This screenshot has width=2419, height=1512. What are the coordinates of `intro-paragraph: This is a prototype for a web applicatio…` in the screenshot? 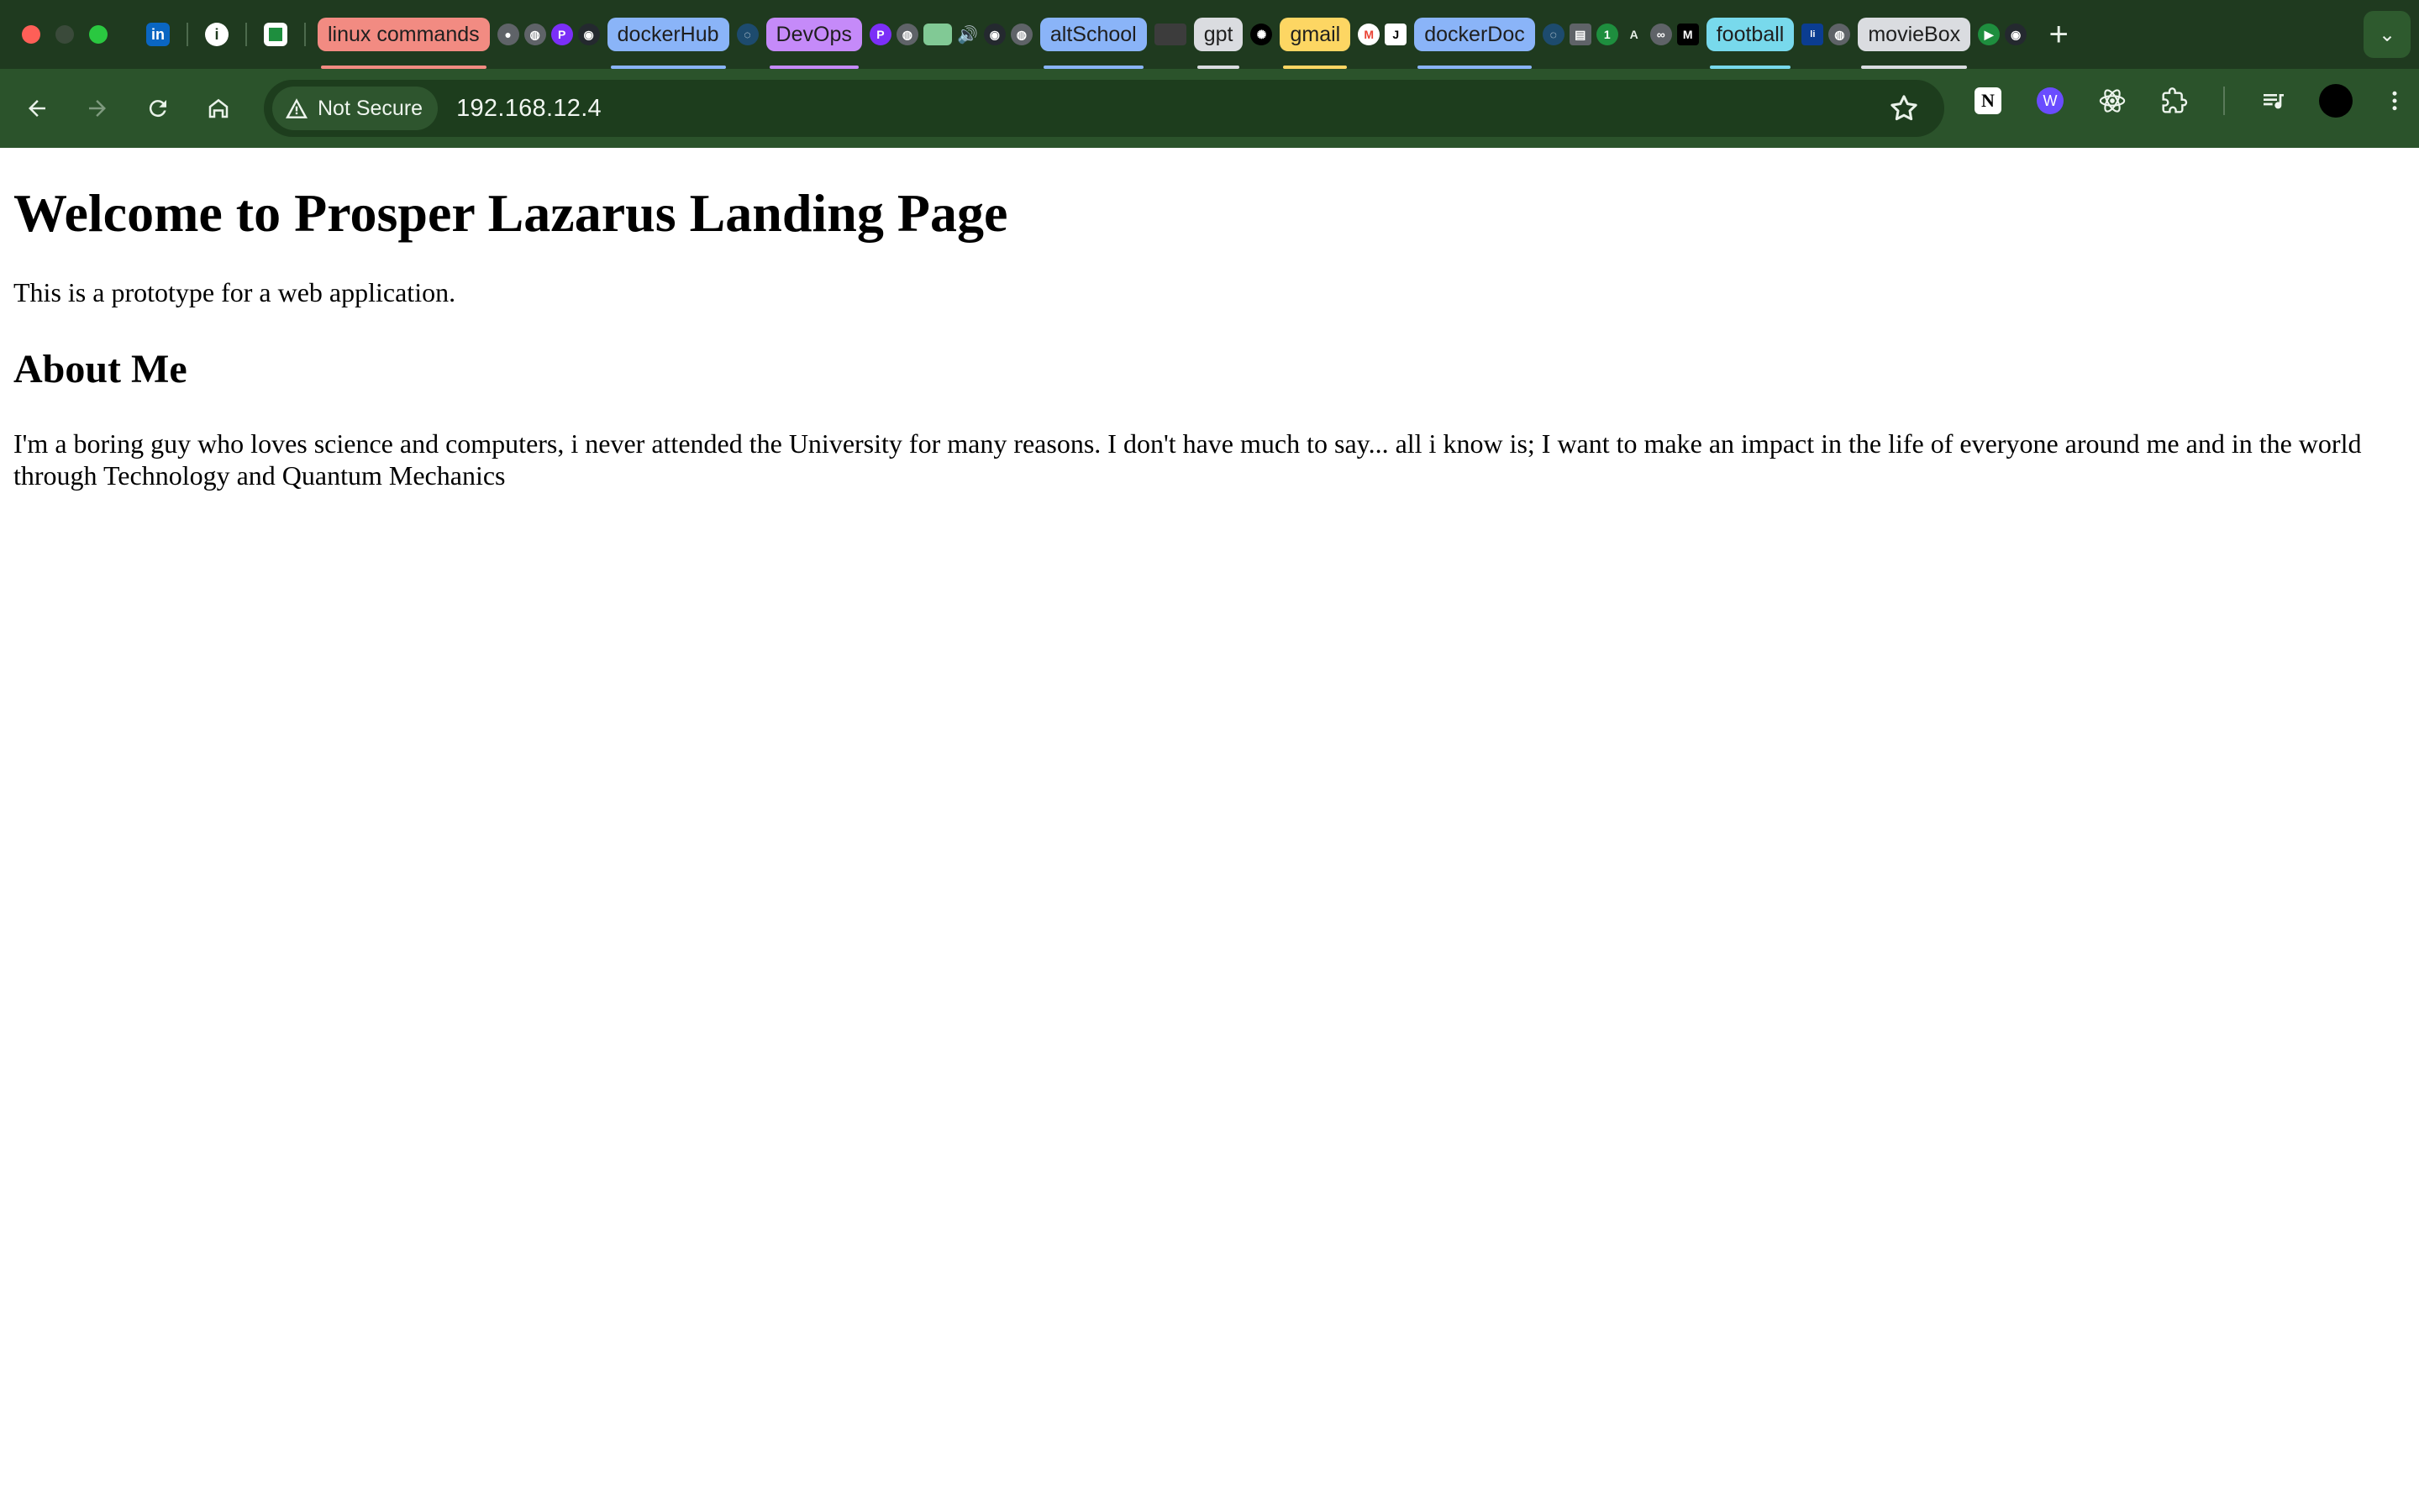 It's located at (234, 291).